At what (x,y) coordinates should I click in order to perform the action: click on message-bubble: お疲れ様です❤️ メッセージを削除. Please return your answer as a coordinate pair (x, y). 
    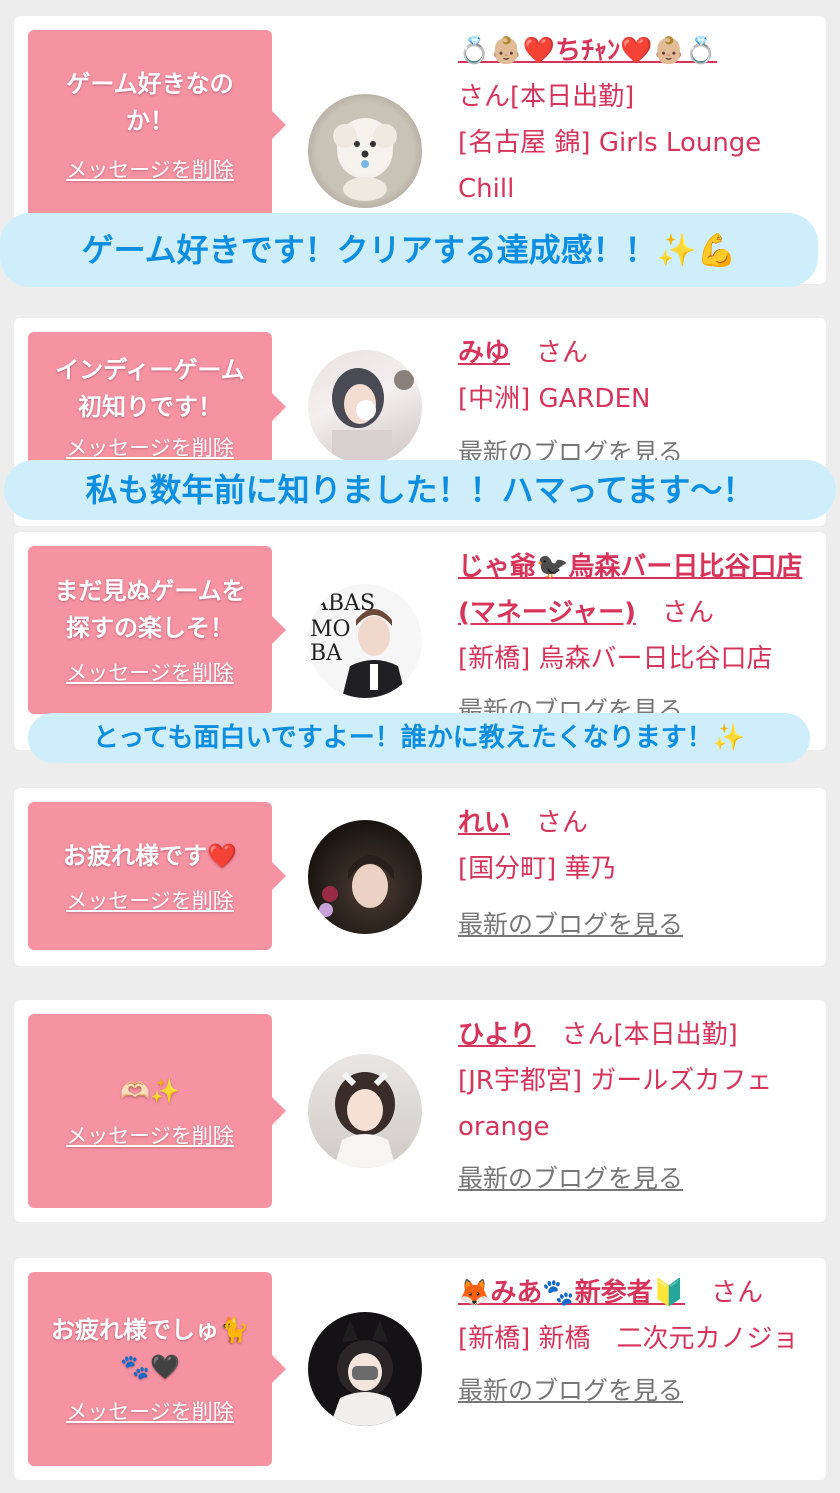
    Looking at the image, I should click on (157, 876).